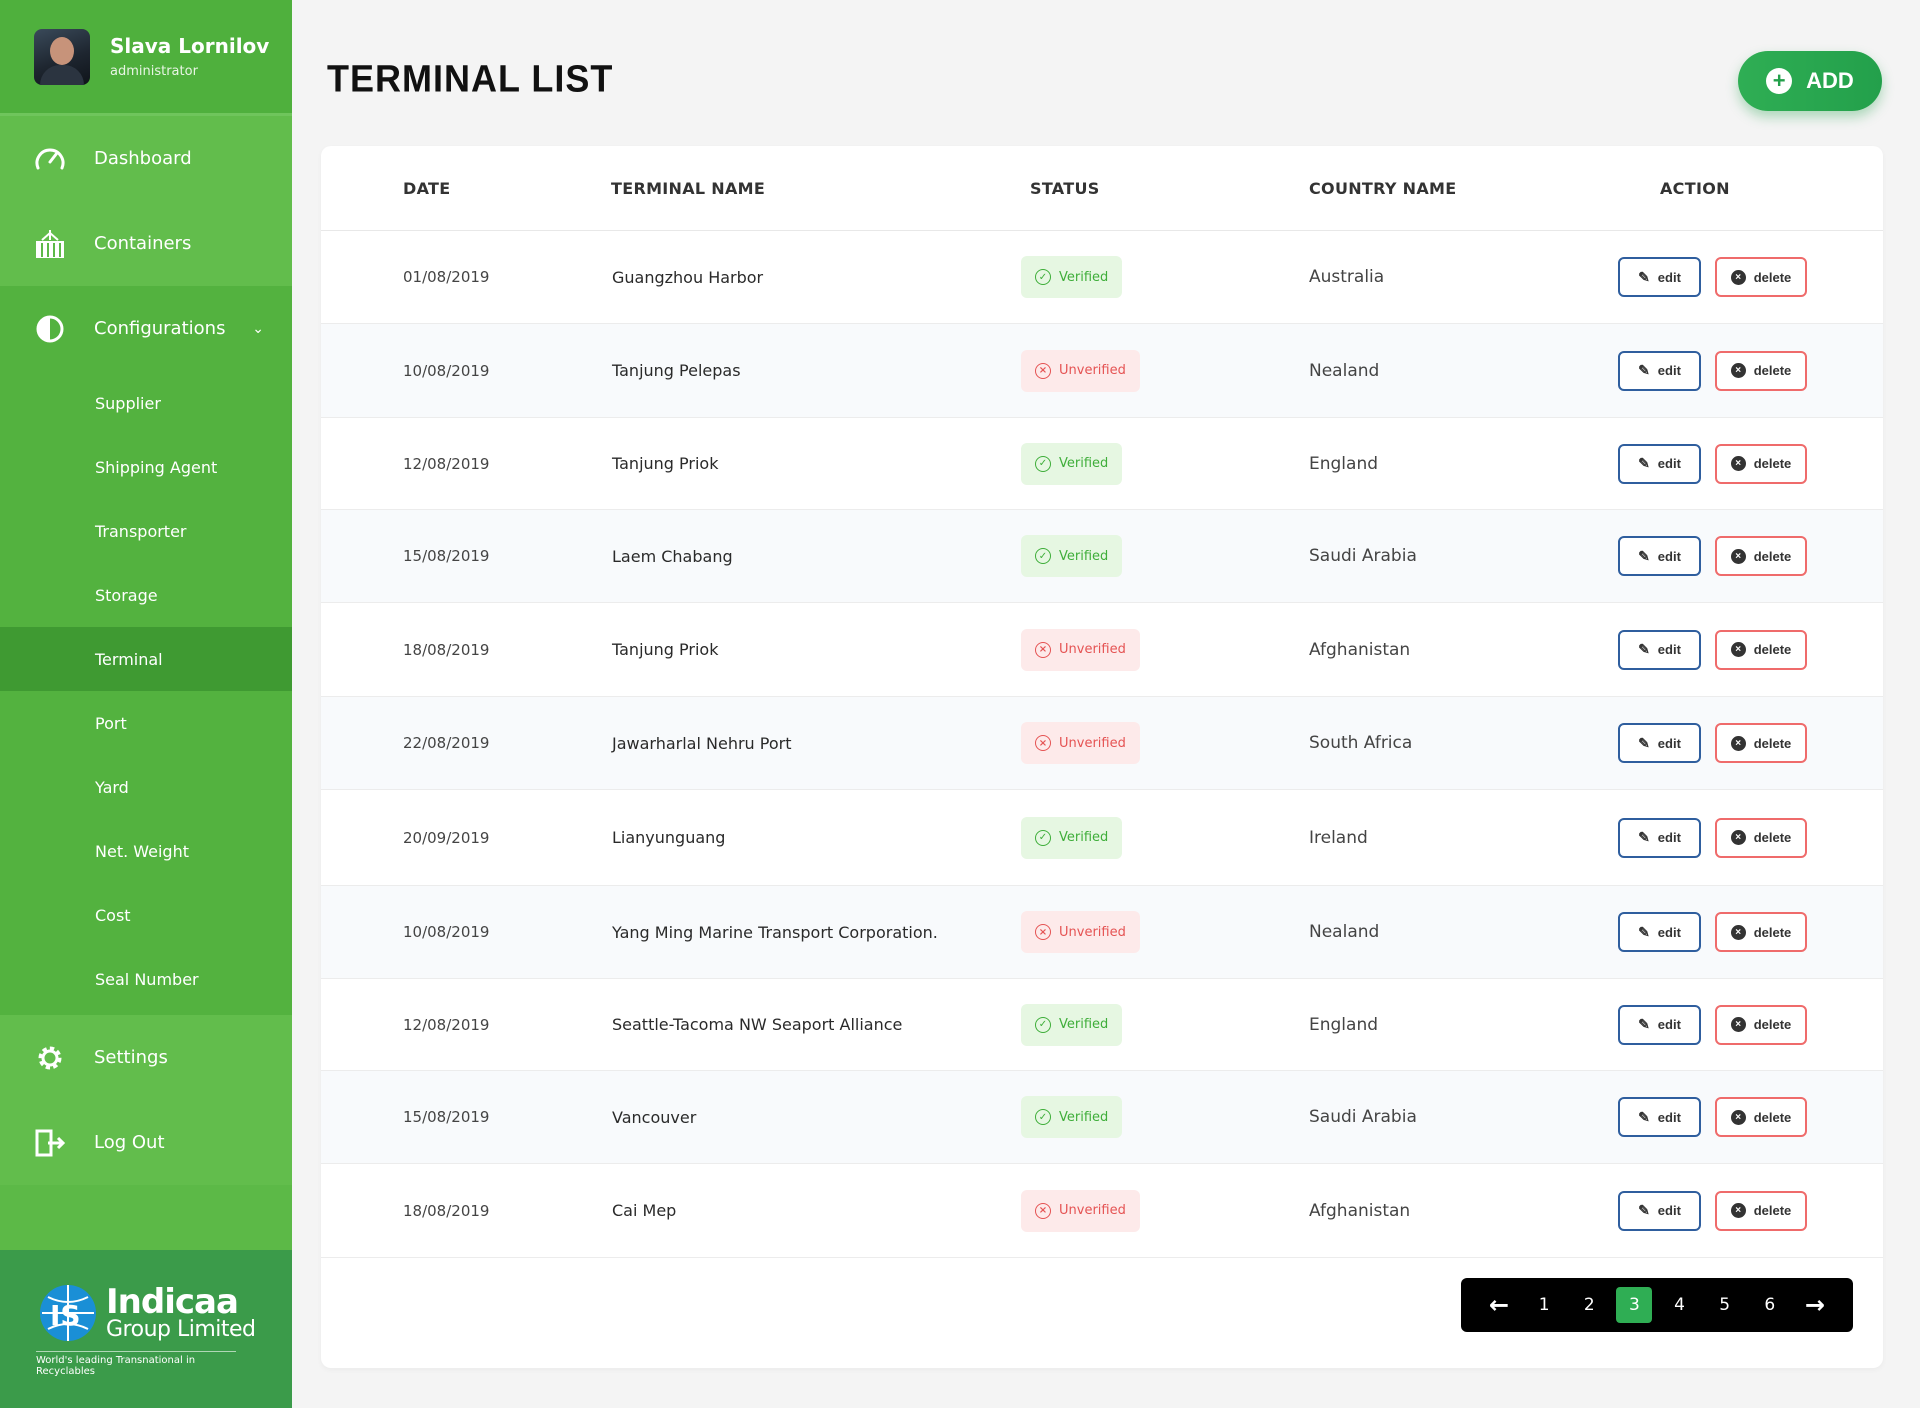 Image resolution: width=1920 pixels, height=1408 pixels. I want to click on submenu-item-storage: Storage, so click(146, 595).